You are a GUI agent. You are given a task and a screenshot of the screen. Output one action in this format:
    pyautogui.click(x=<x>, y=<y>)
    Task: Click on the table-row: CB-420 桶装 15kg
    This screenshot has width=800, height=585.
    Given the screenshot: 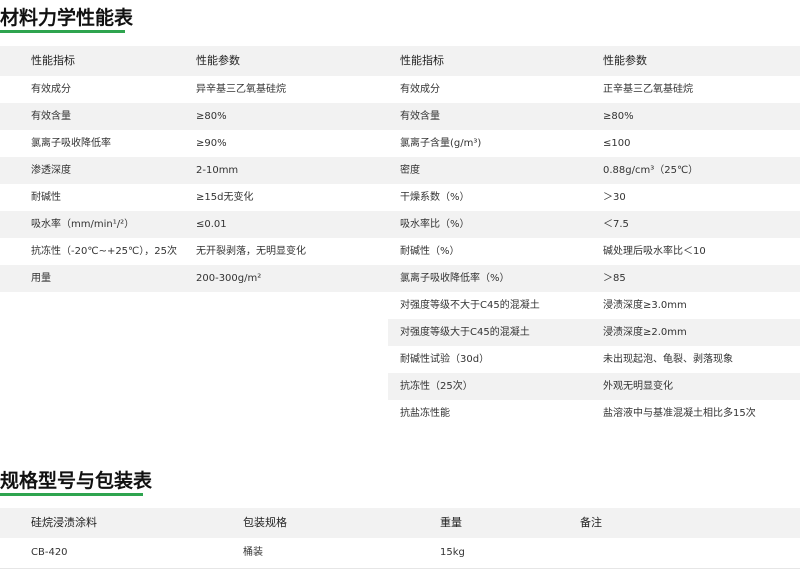 What is the action you would take?
    pyautogui.click(x=400, y=553)
    